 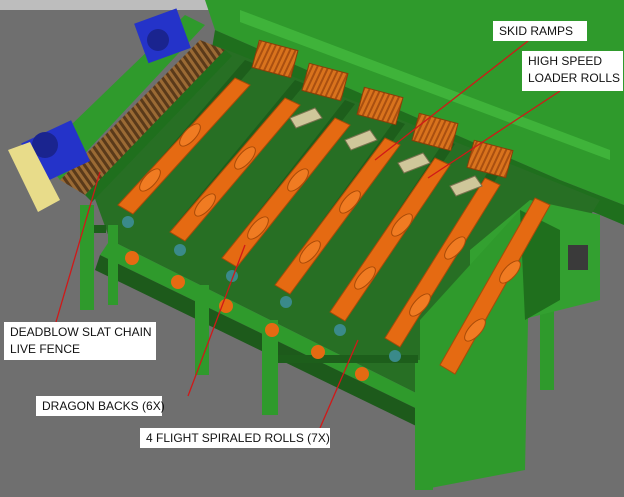 I want to click on callout-skid-ramps: SKID RAMPS, so click(x=540, y=31).